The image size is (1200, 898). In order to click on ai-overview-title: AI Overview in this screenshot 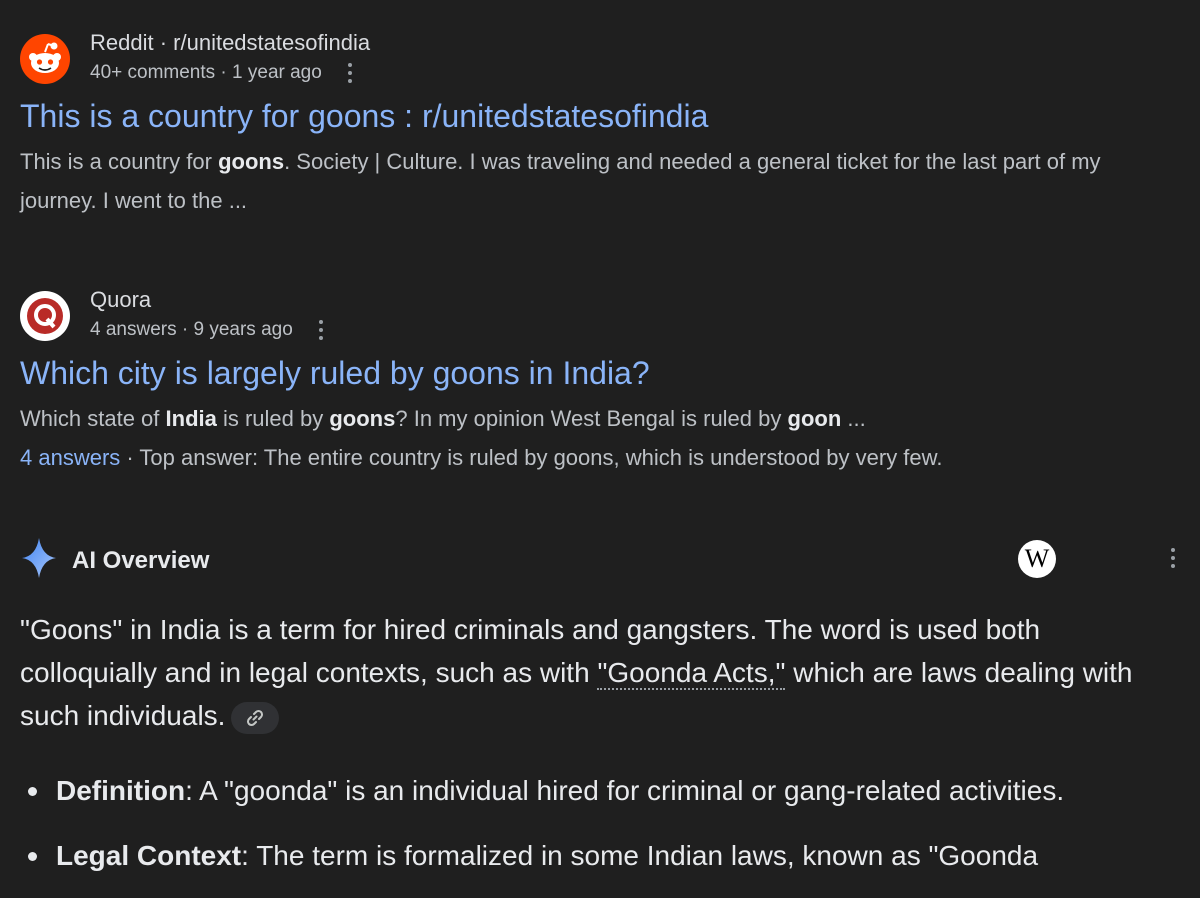, I will do `click(141, 560)`.